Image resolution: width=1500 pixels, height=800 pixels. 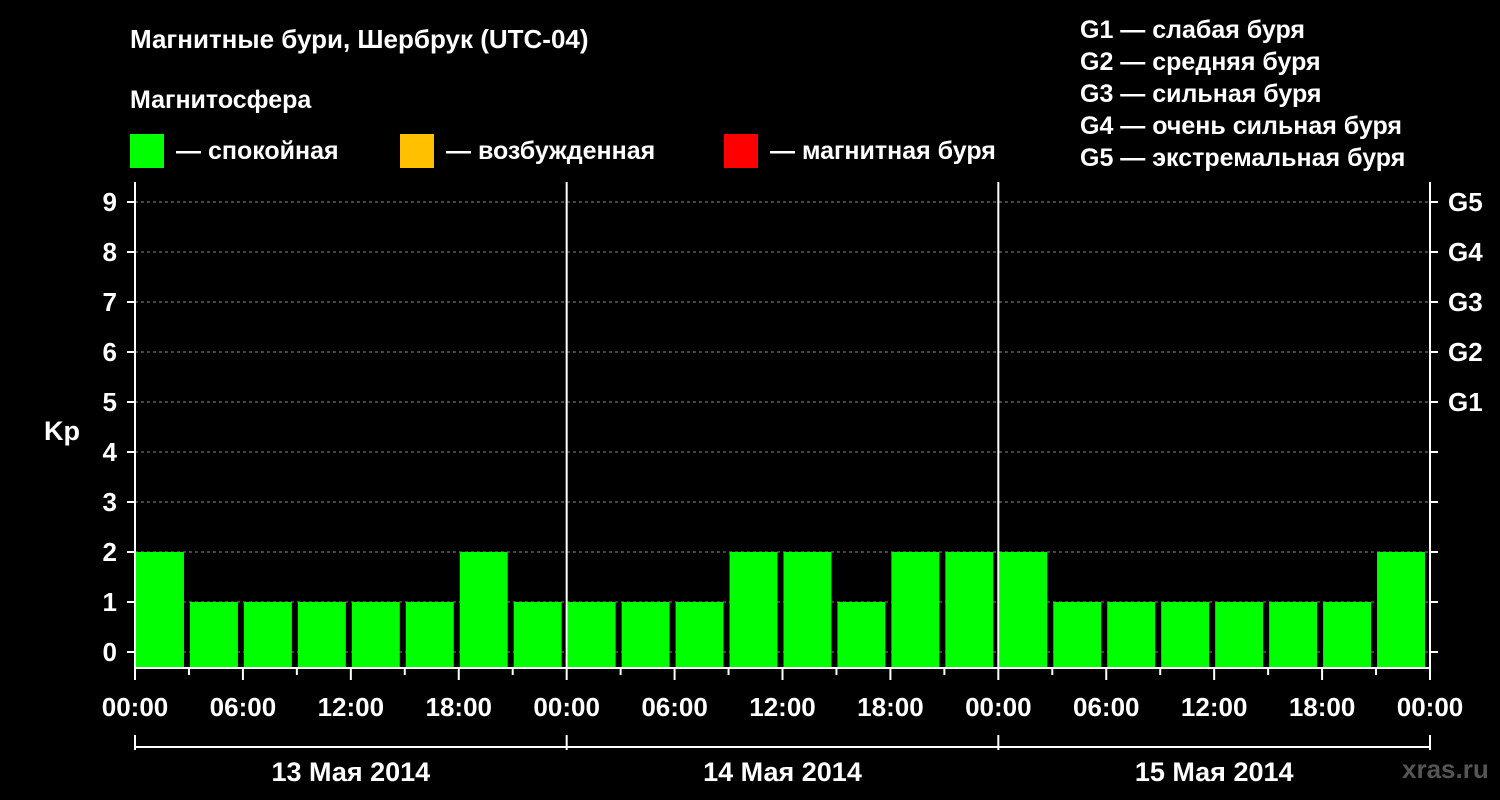 What do you see at coordinates (110, 652) in the screenshot?
I see `y-tick-label: 0` at bounding box center [110, 652].